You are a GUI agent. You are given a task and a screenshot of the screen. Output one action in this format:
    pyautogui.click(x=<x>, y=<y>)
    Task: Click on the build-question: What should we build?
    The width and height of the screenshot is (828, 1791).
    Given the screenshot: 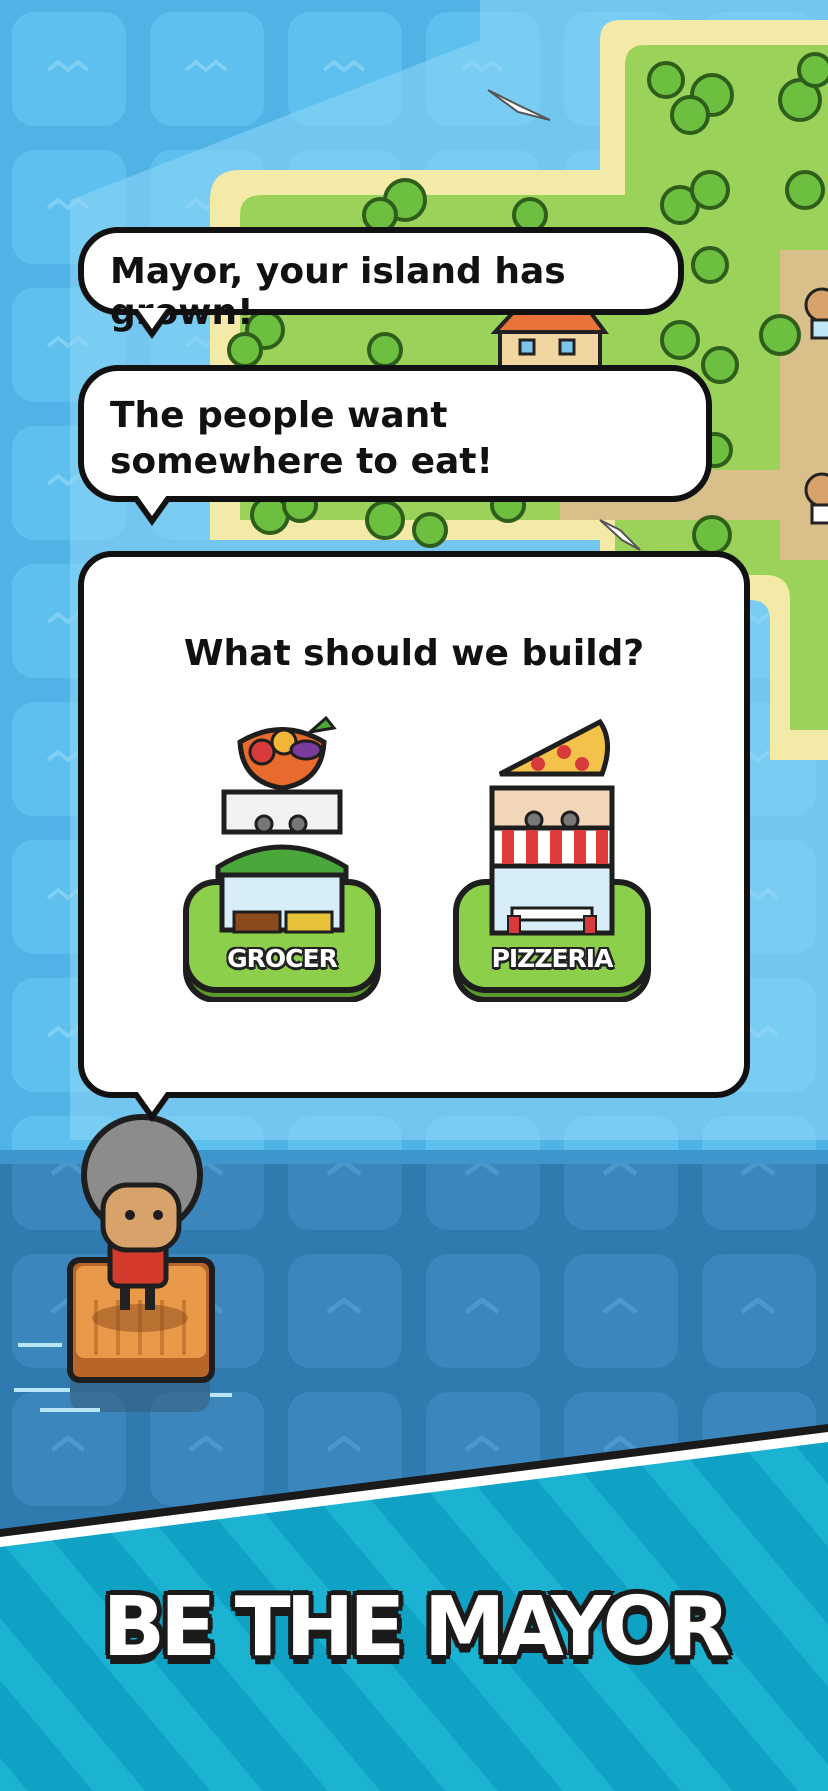 What is the action you would take?
    pyautogui.click(x=414, y=653)
    